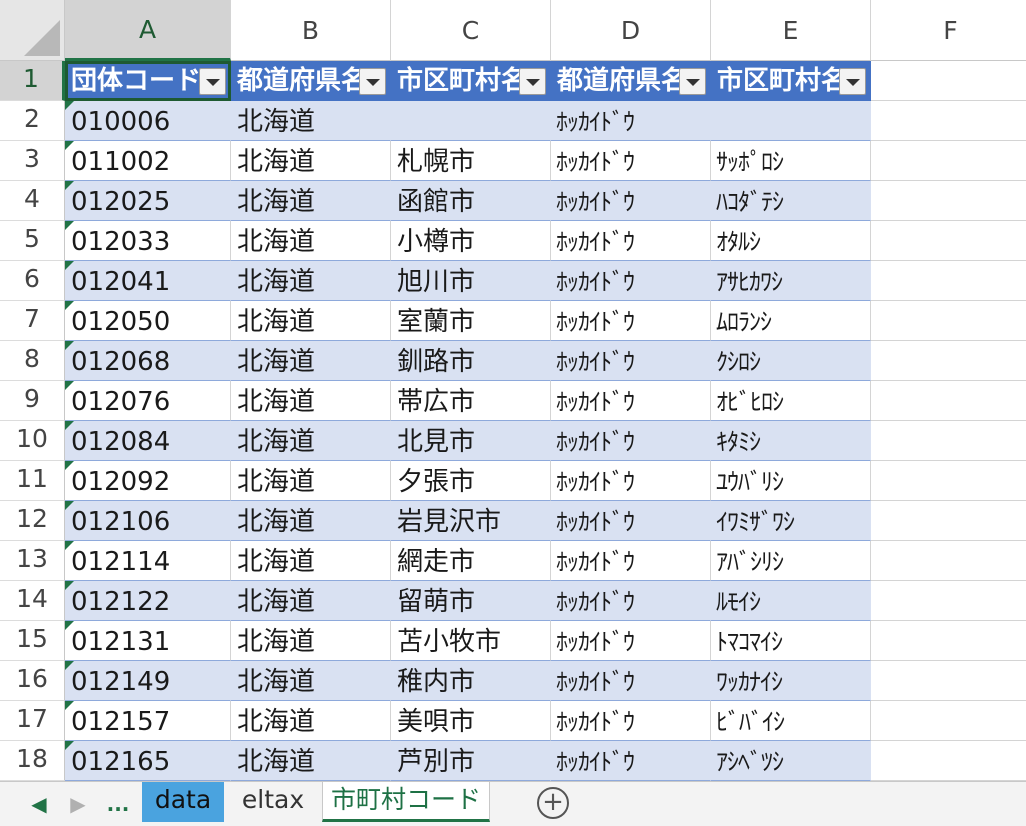 The image size is (1026, 826). Describe the element at coordinates (471, 521) in the screenshot. I see `cell-city: 岩見沢市` at that location.